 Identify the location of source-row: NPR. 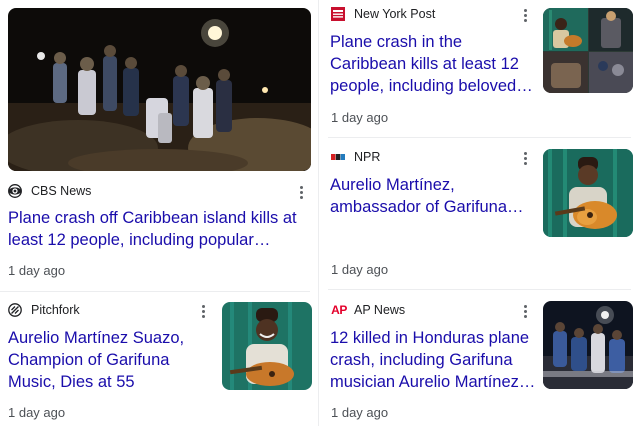
(355, 157).